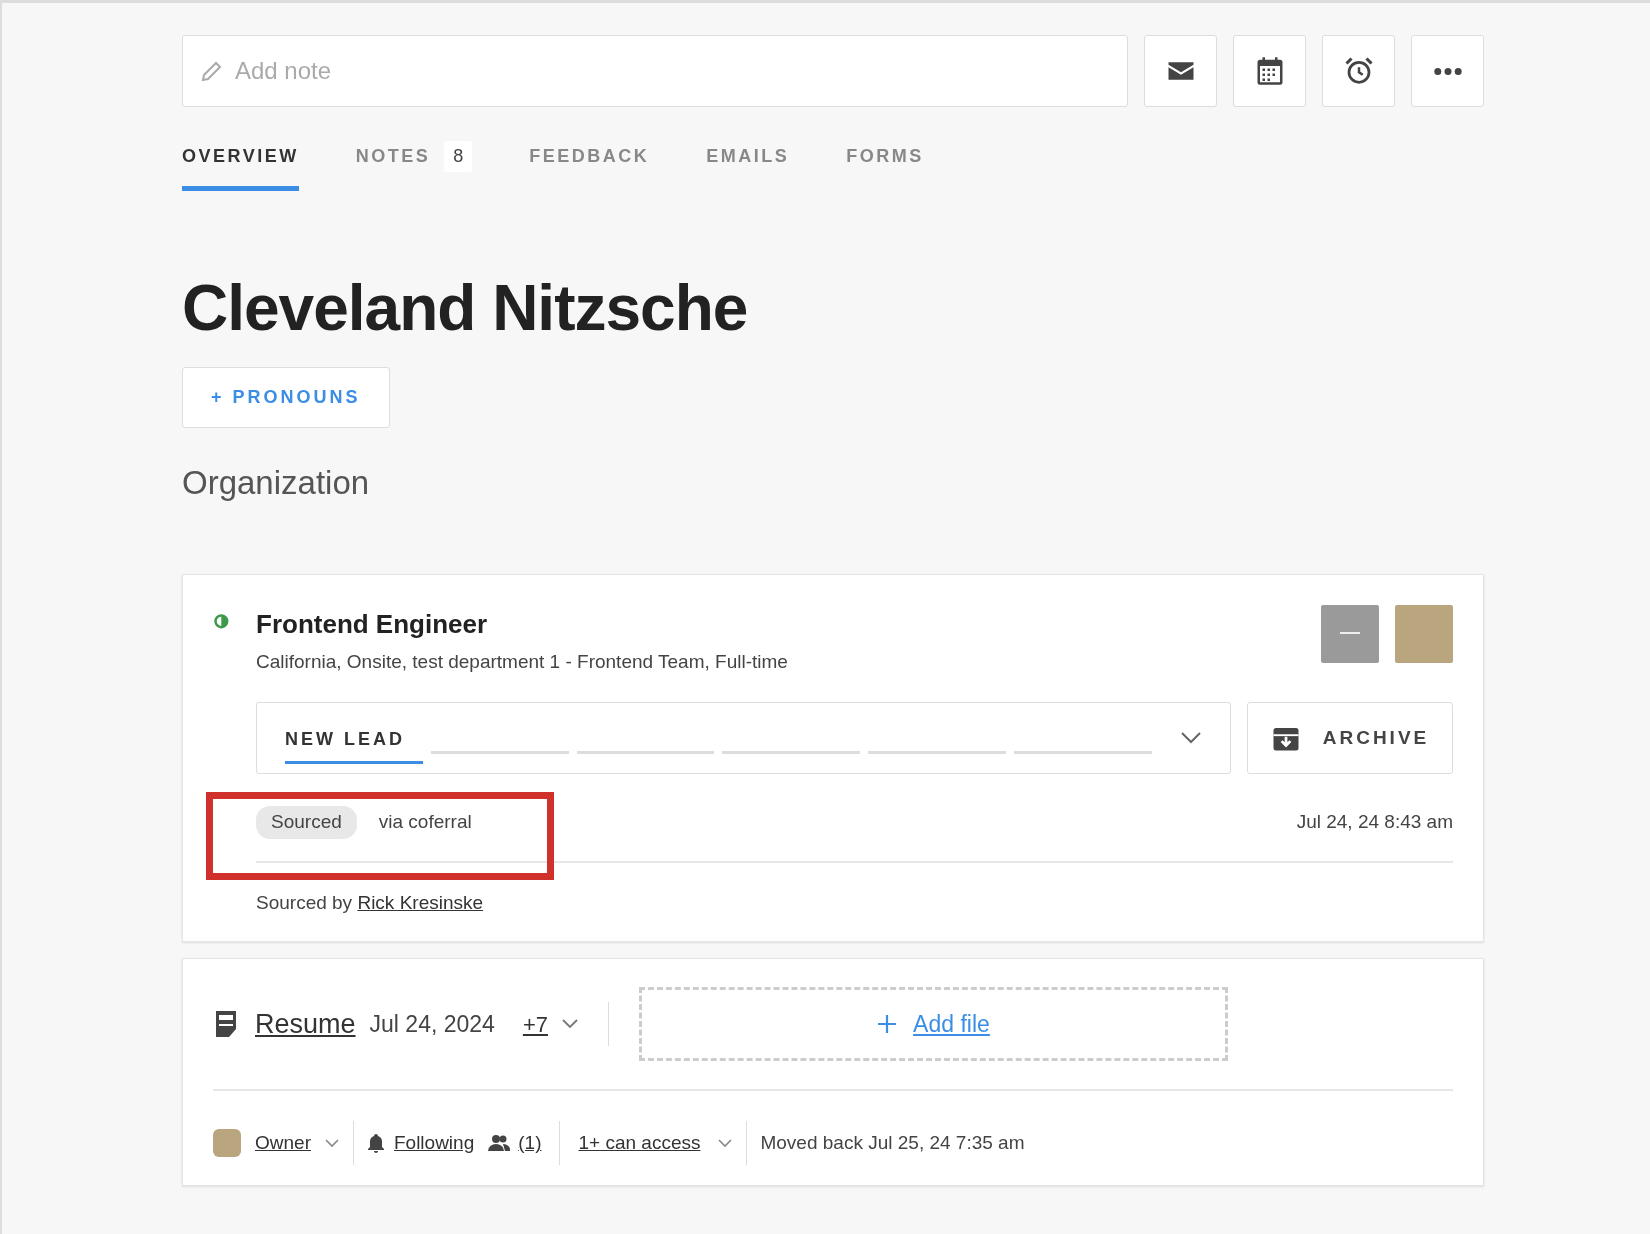 Image resolution: width=1650 pixels, height=1234 pixels. Describe the element at coordinates (432, 1025) in the screenshot. I see `file-date: Jul 24, 2024` at that location.